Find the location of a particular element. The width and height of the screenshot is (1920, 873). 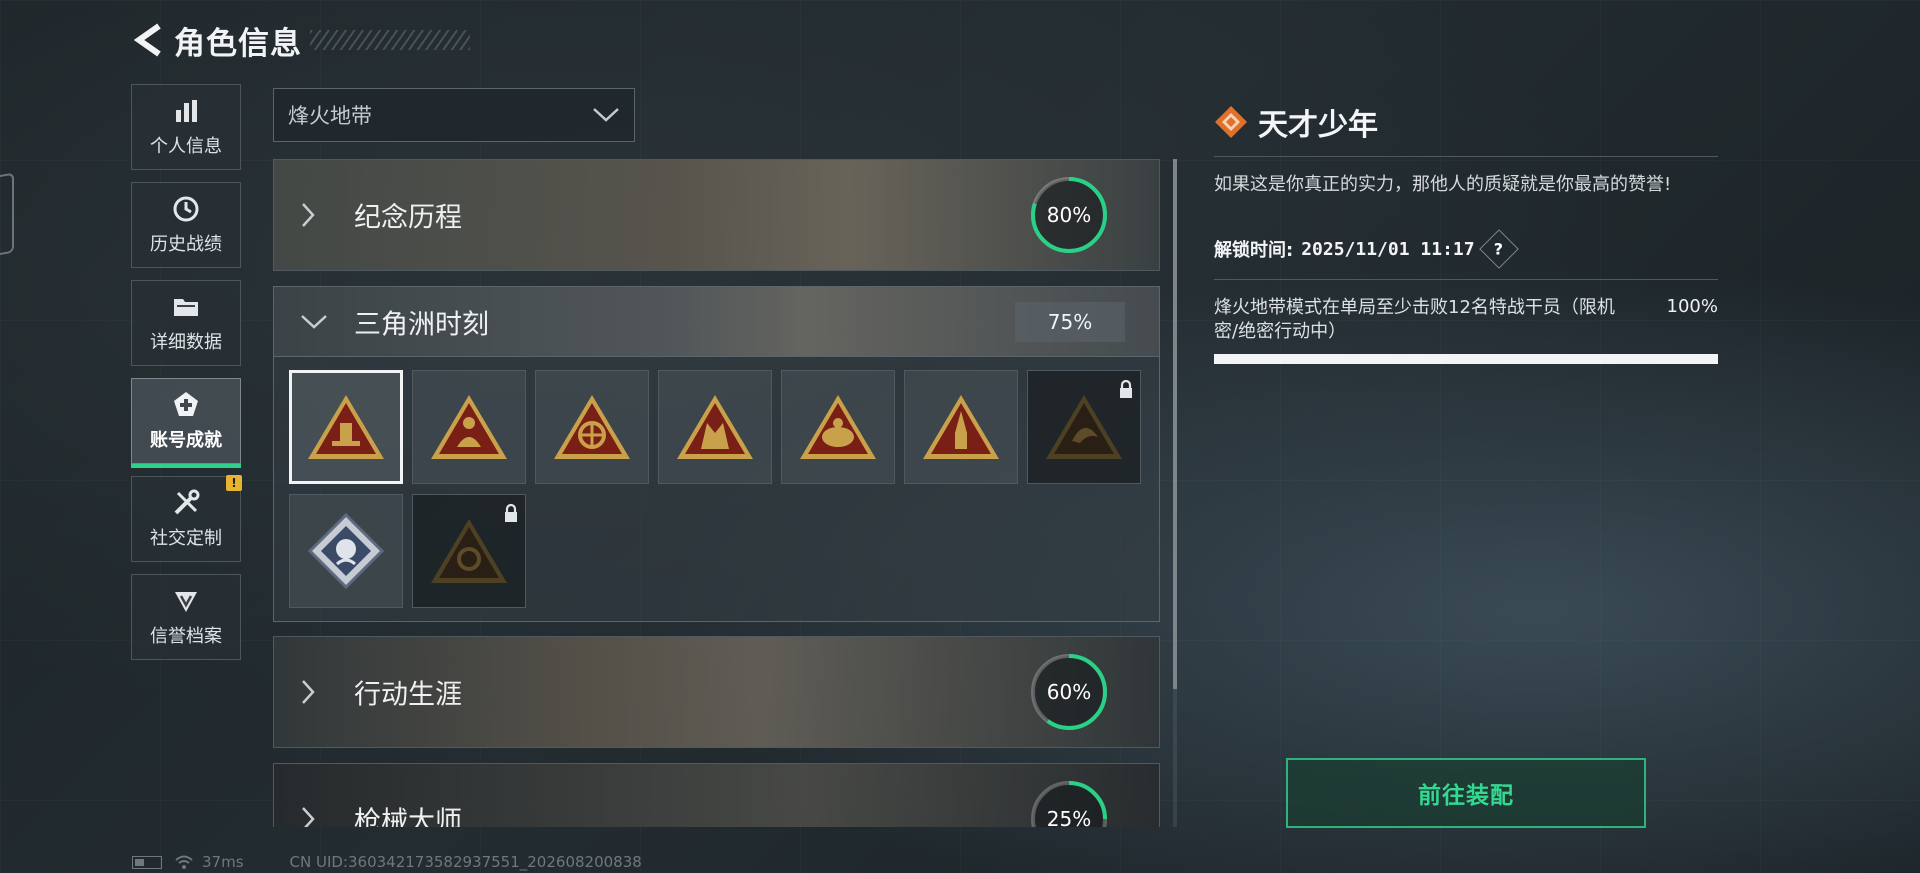

achievement-icon is located at coordinates (186, 405).